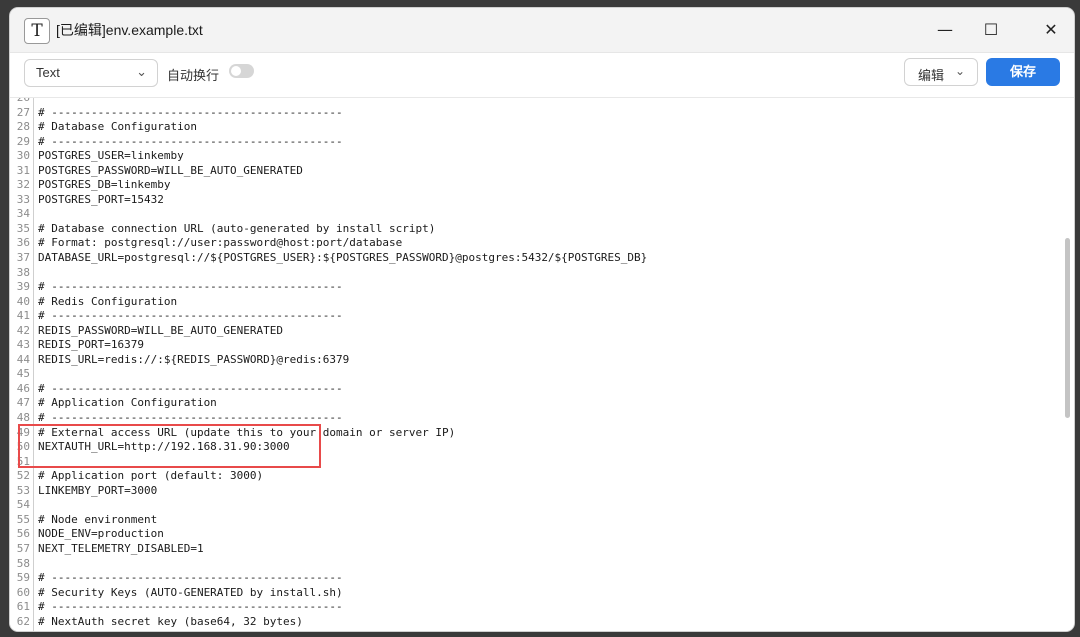 The width and height of the screenshot is (1080, 637). Describe the element at coordinates (164, 447) in the screenshot. I see `line-text: NEXTAUTH_URL=http://192.168.31.90:3000` at that location.